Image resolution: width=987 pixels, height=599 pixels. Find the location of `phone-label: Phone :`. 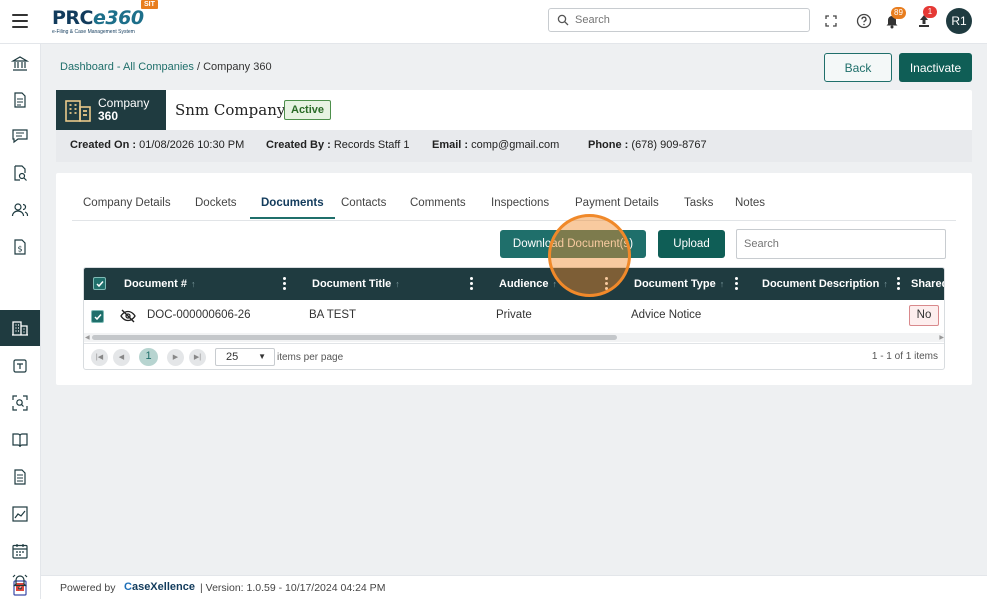

phone-label: Phone : is located at coordinates (608, 145).